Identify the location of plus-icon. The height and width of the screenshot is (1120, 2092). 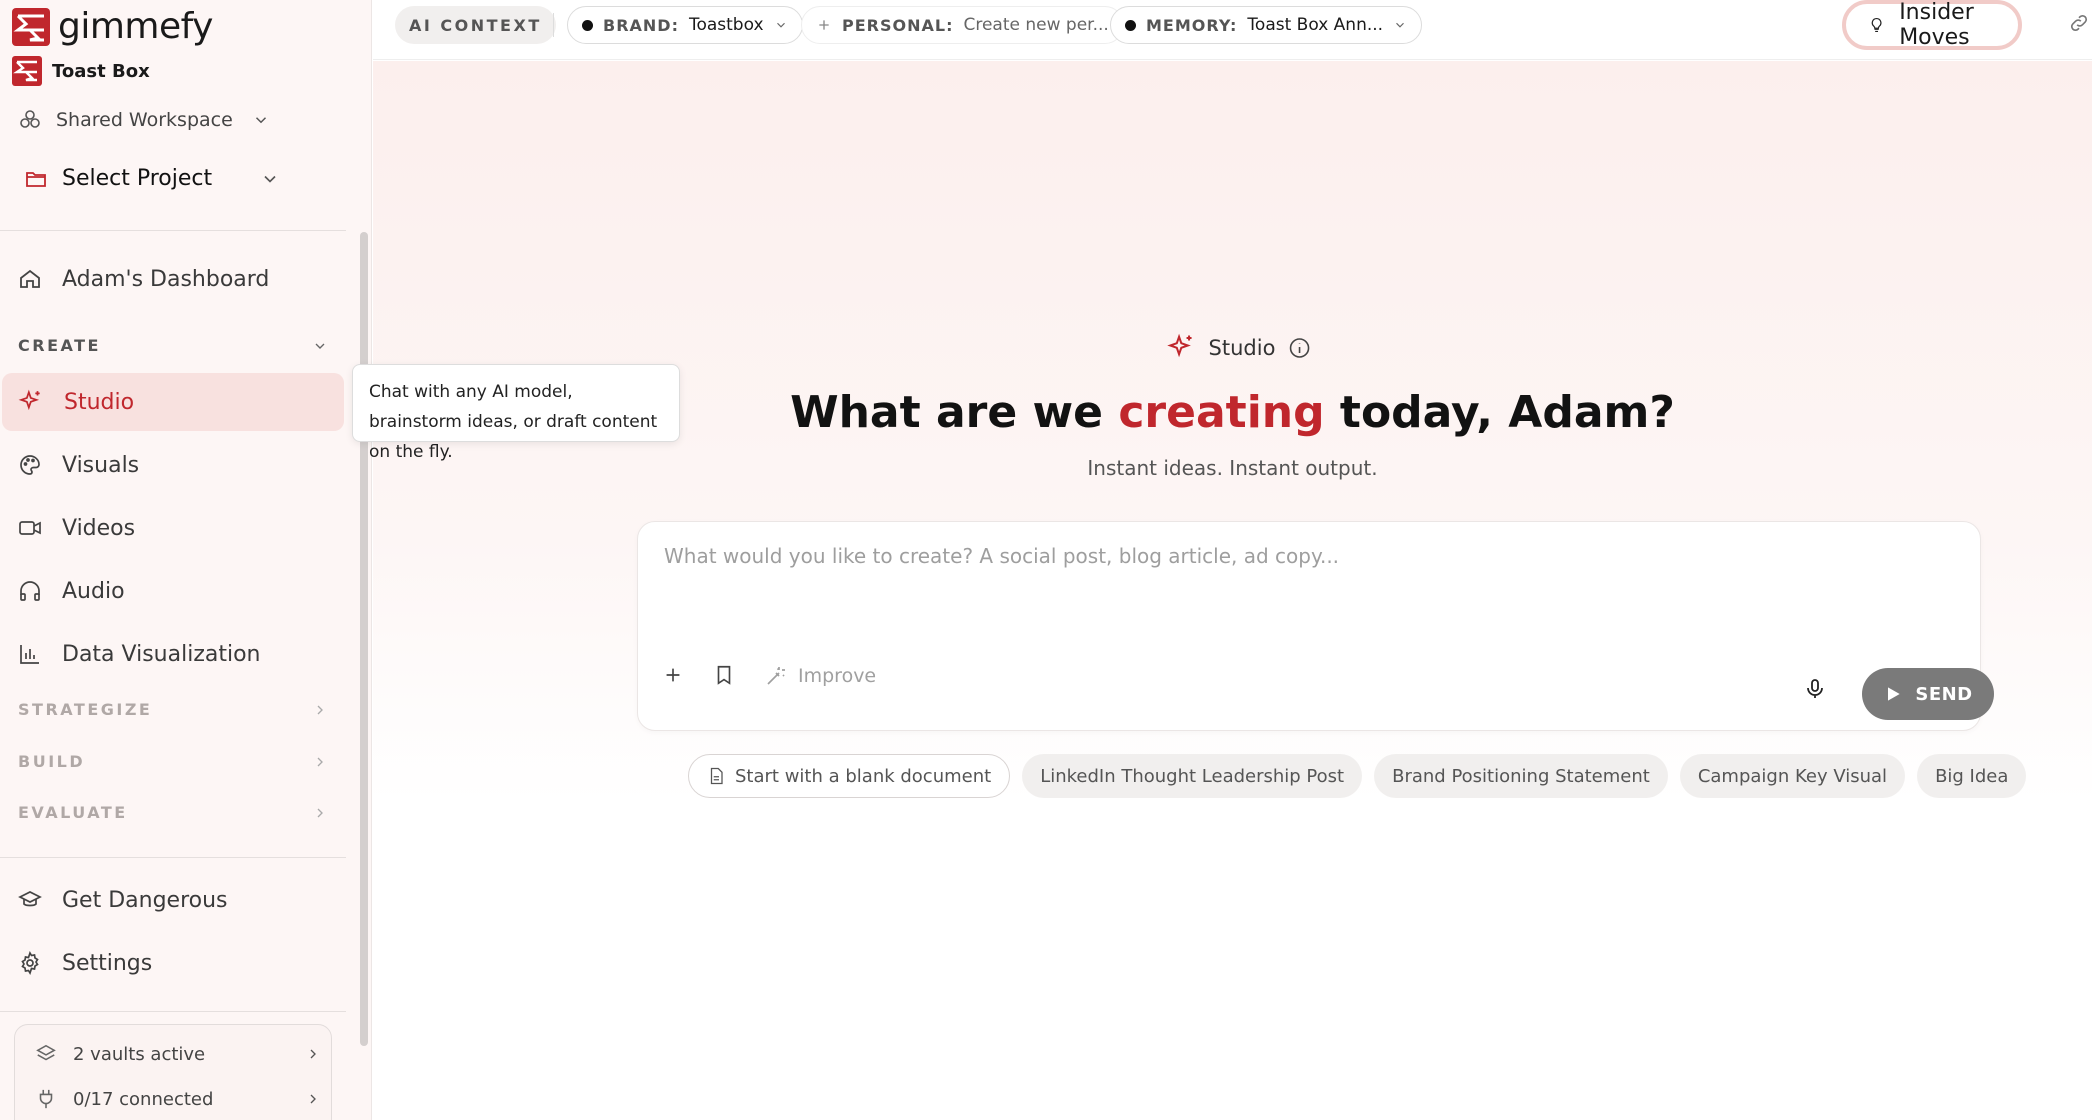
(673, 675).